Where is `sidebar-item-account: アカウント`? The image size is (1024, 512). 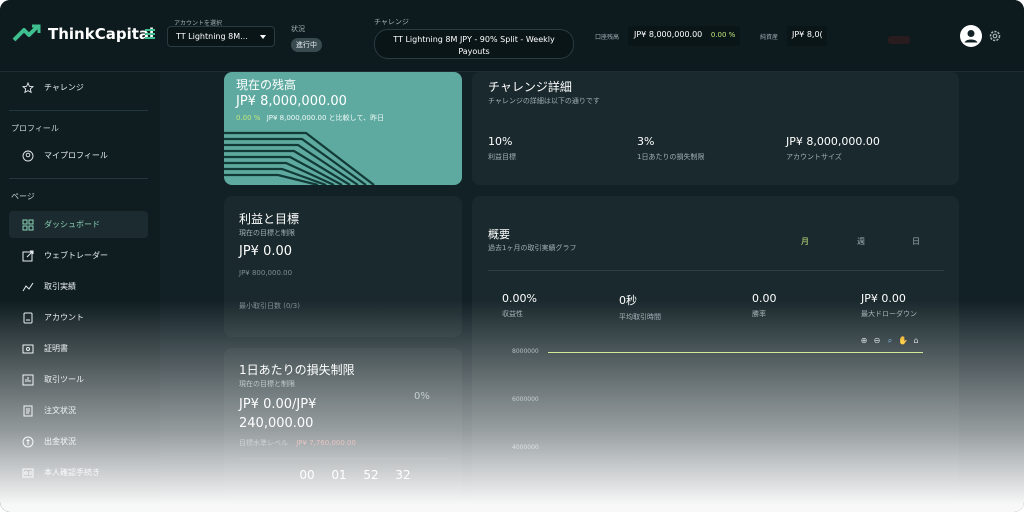
sidebar-item-account: アカウント is located at coordinates (78, 317).